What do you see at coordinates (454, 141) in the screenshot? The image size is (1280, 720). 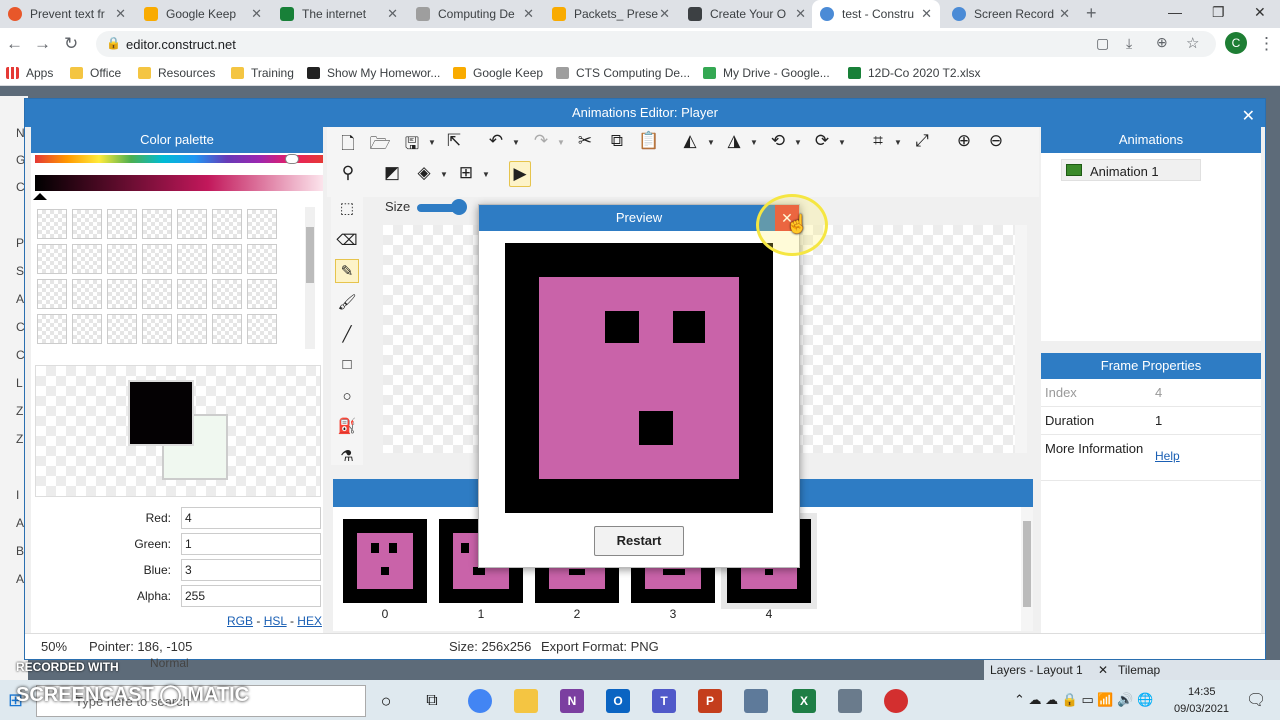 I see `export-icon: ⇱` at bounding box center [454, 141].